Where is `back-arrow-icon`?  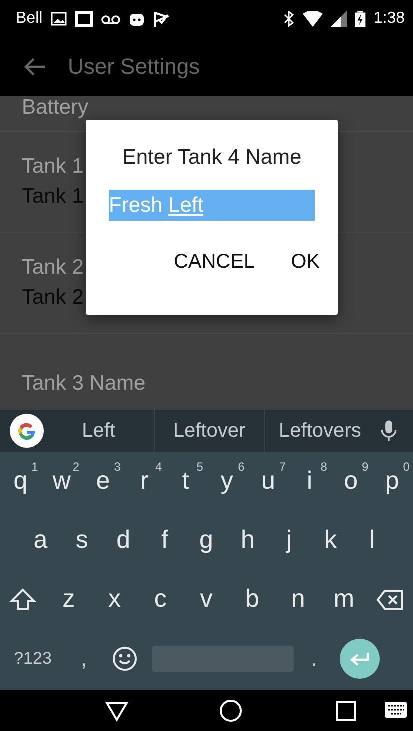
back-arrow-icon is located at coordinates (35, 67).